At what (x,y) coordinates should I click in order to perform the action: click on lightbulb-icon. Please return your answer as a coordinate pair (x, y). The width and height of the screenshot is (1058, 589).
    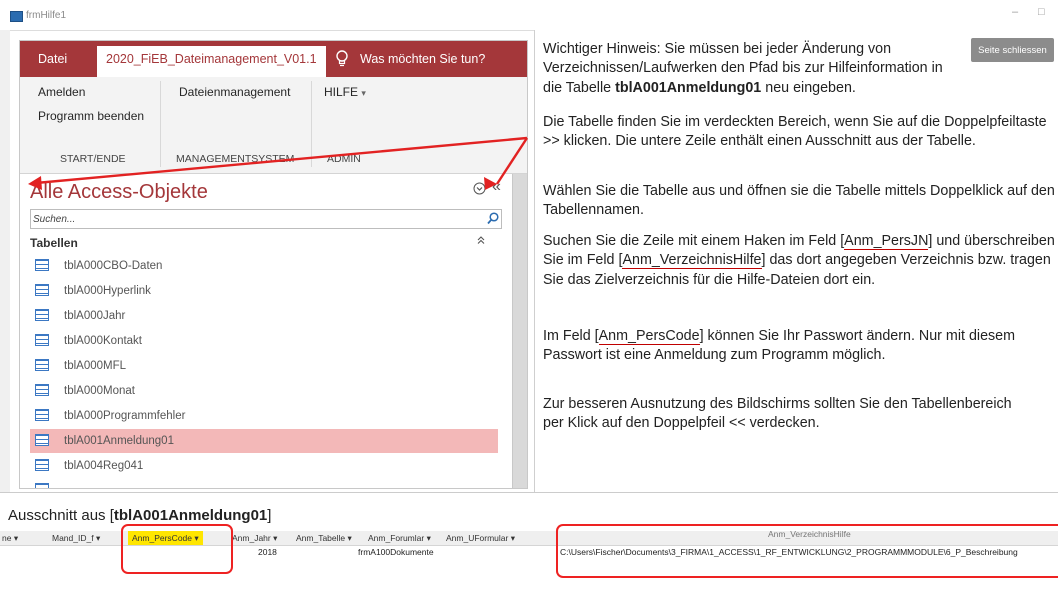
    Looking at the image, I should click on (342, 59).